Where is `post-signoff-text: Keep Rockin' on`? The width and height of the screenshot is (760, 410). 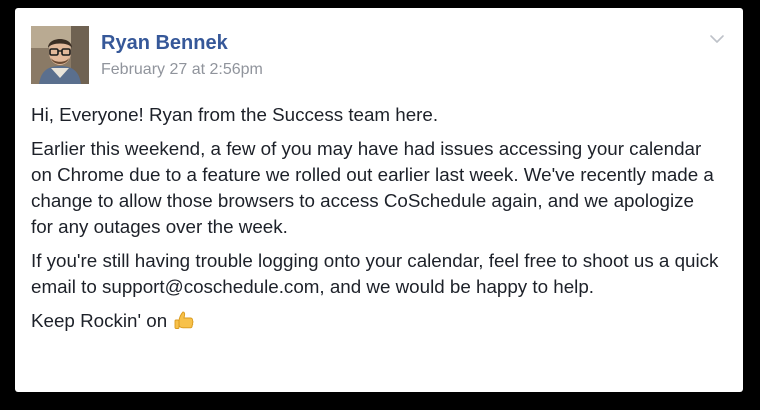
post-signoff-text: Keep Rockin' on is located at coordinates (99, 320).